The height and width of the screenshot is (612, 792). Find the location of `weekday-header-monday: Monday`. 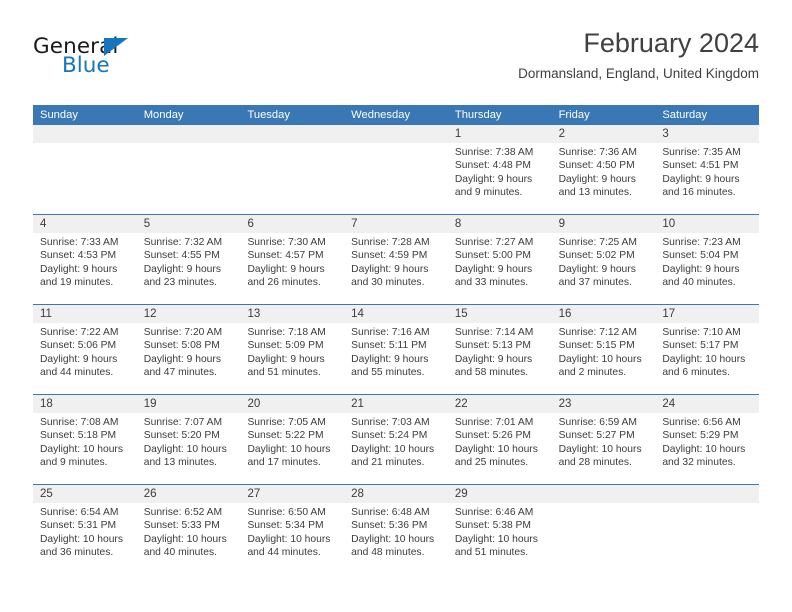

weekday-header-monday: Monday is located at coordinates (163, 115).